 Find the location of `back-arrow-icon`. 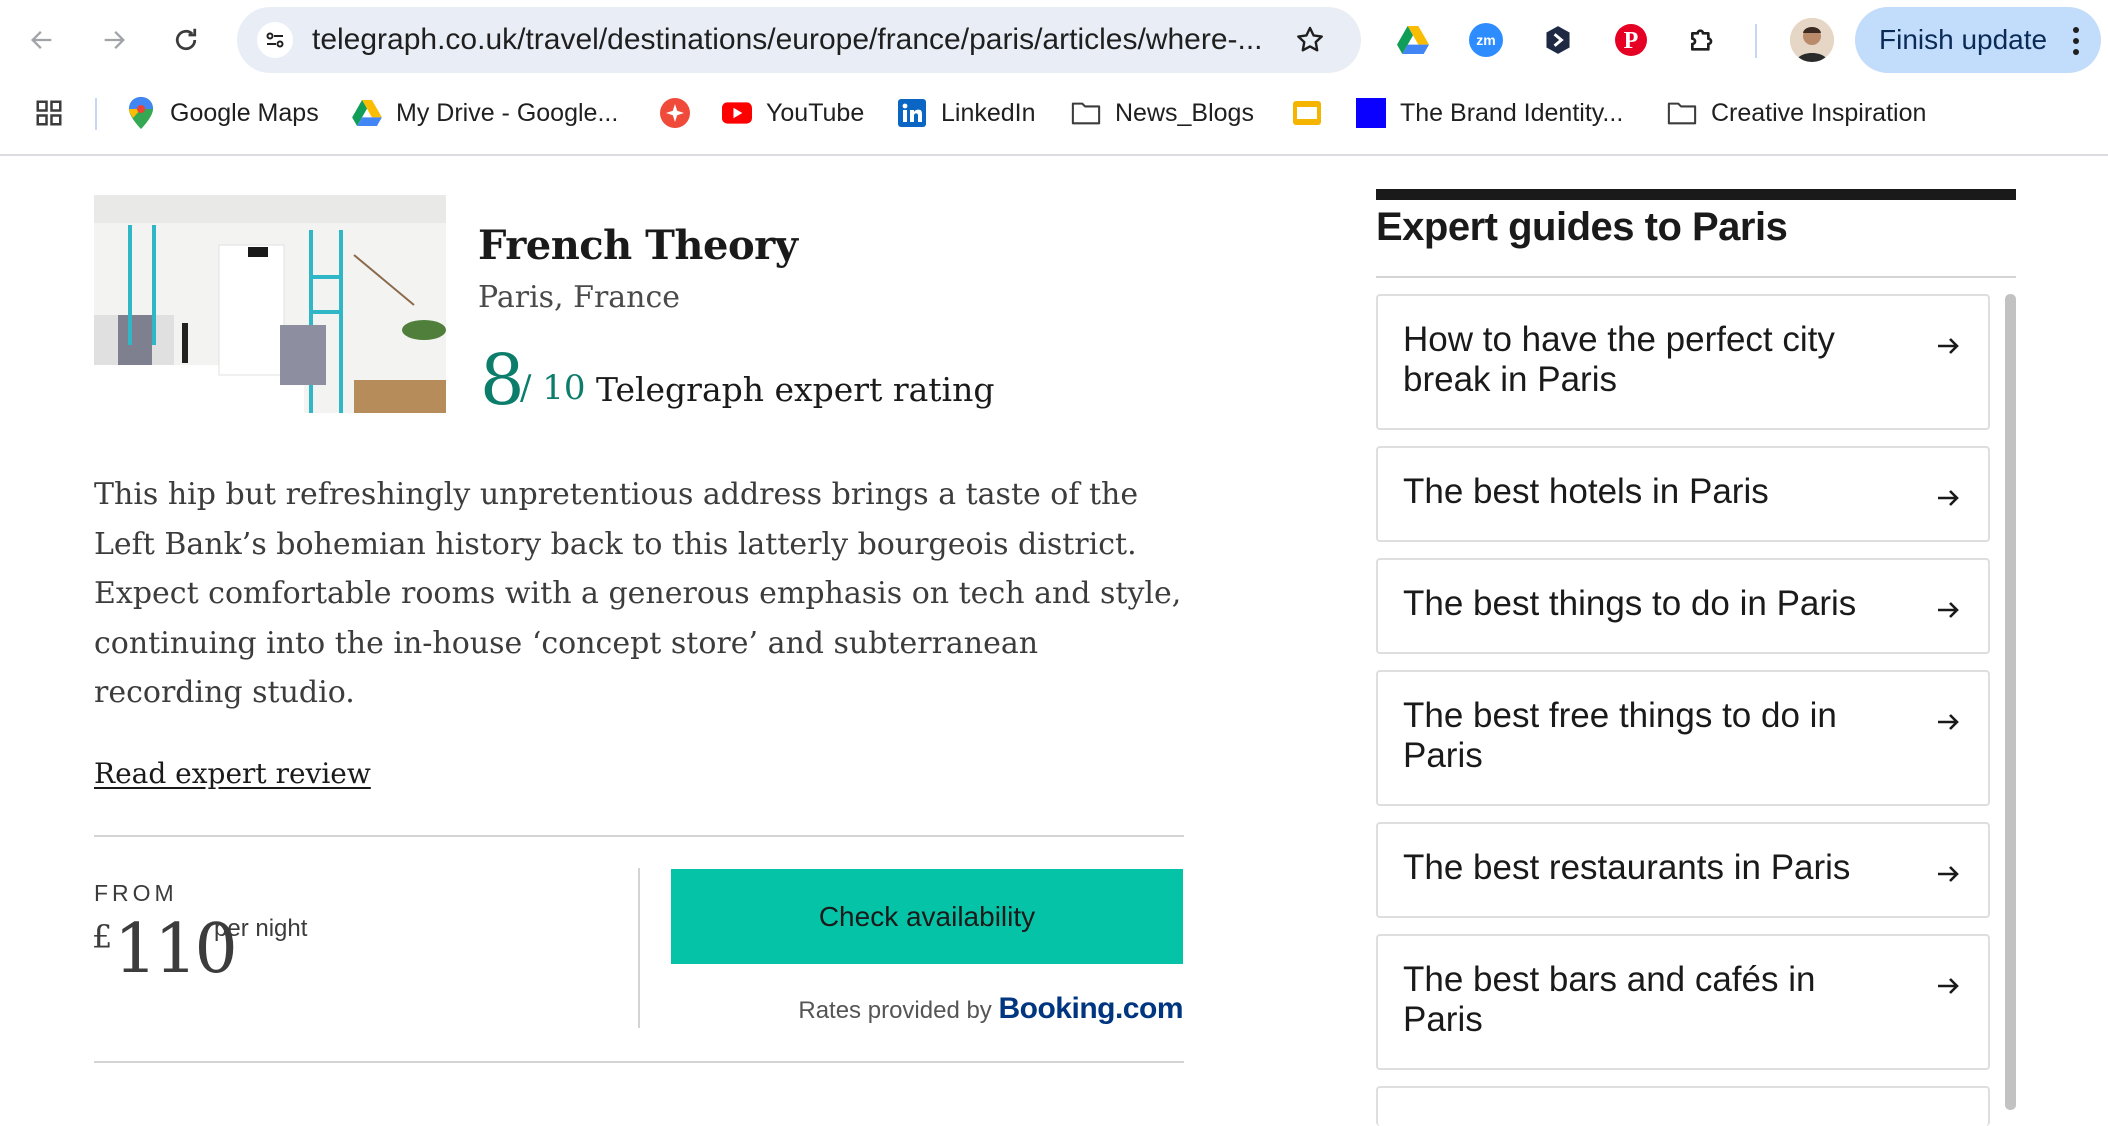

back-arrow-icon is located at coordinates (41, 40).